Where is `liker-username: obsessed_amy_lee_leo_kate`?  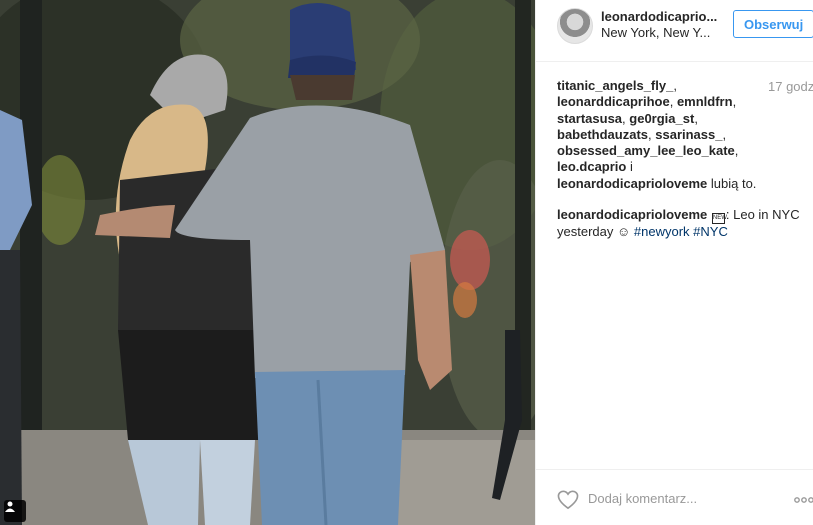
liker-username: obsessed_amy_lee_leo_kate is located at coordinates (646, 150).